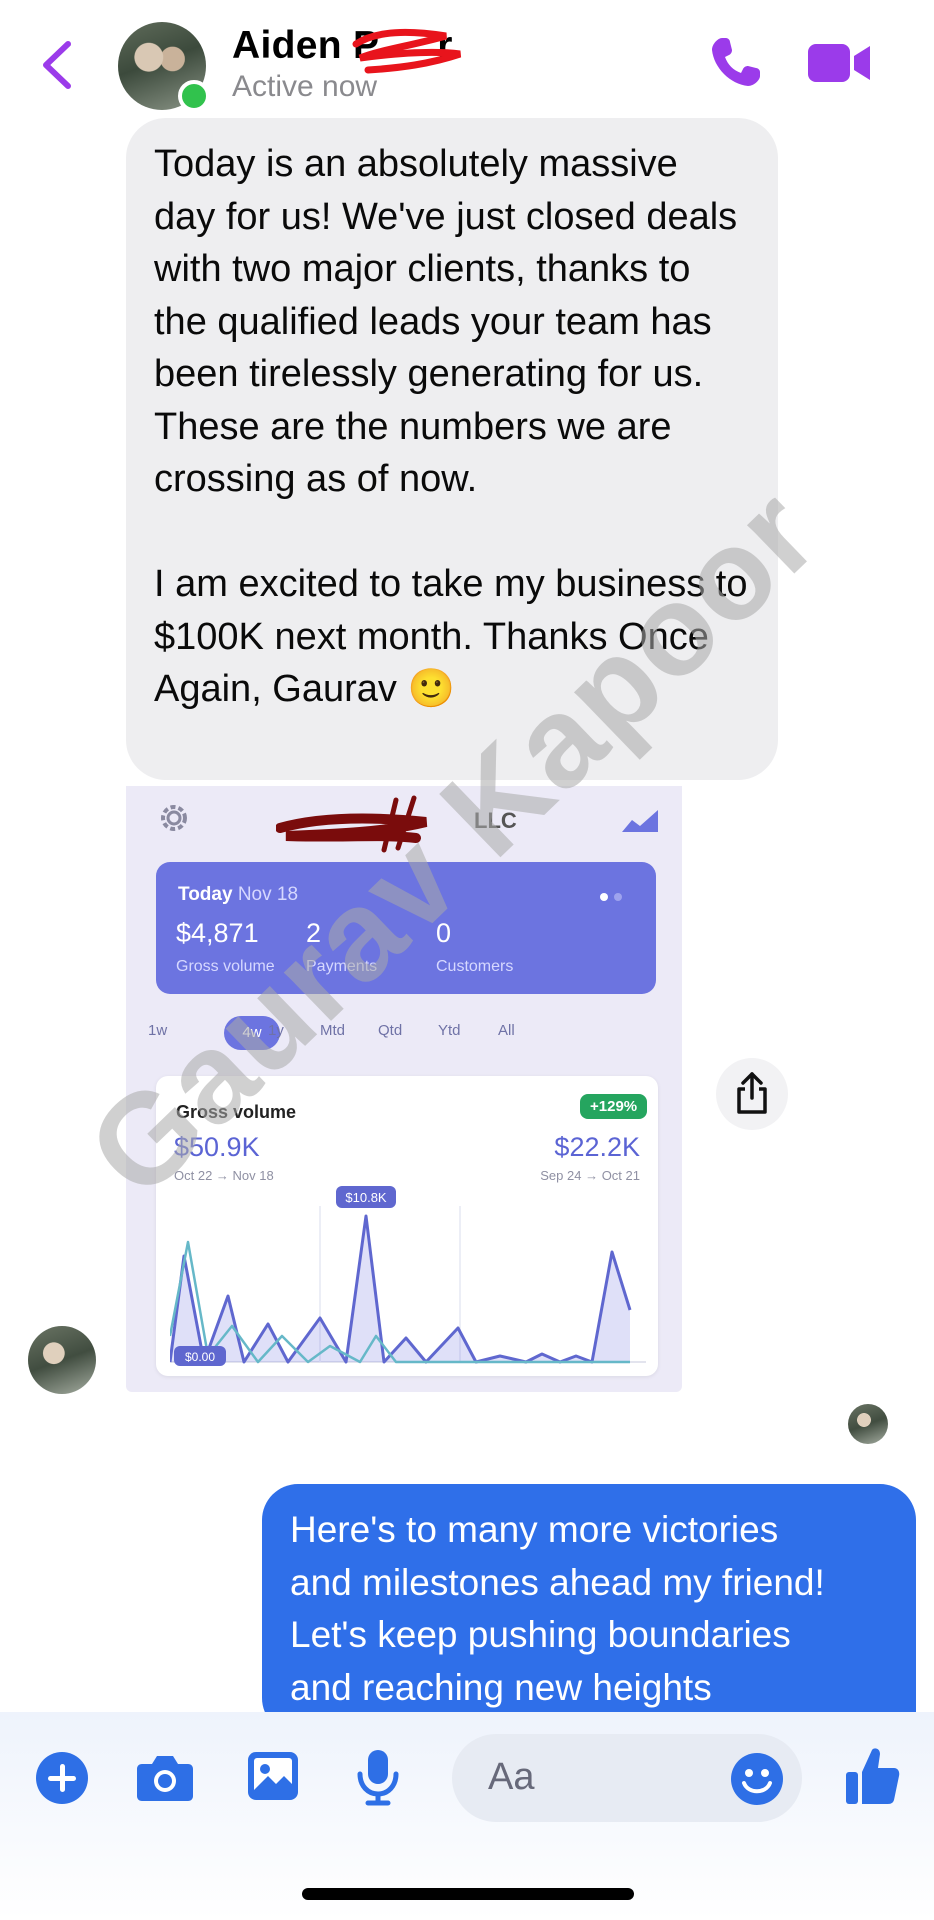 Image resolution: width=934 pixels, height=1920 pixels. Describe the element at coordinates (872, 1776) in the screenshot. I see `thumbs-up-icon` at that location.